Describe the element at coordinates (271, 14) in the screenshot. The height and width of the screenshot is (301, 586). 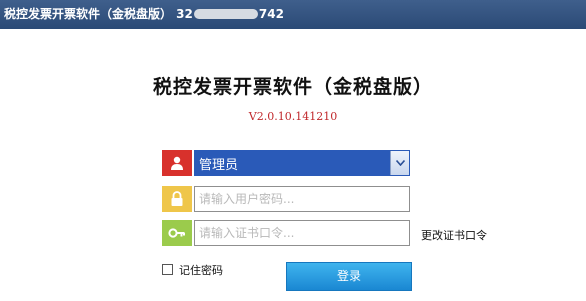
I see `window-title-suffix: 742` at that location.